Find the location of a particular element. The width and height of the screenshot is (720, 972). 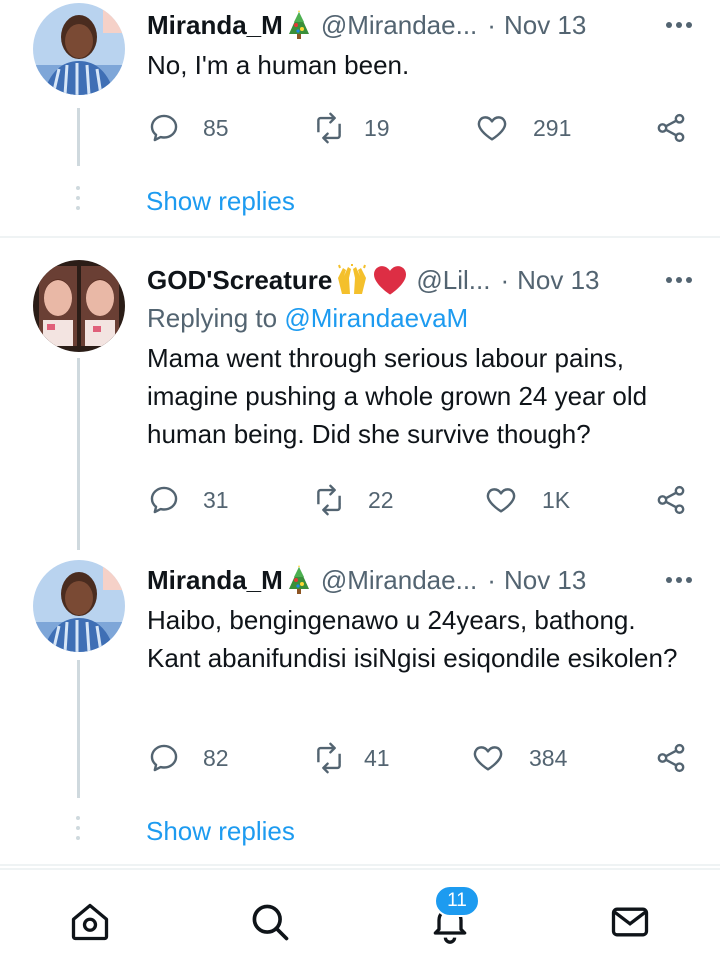

reply-button: 85 is located at coordinates (188, 128).